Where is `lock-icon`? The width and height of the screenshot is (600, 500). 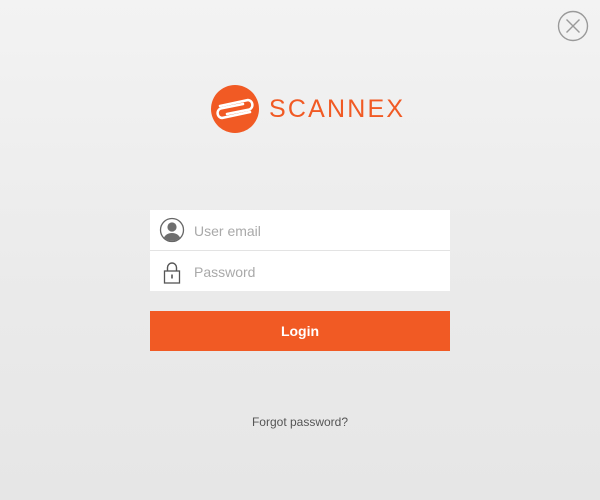
lock-icon is located at coordinates (172, 272).